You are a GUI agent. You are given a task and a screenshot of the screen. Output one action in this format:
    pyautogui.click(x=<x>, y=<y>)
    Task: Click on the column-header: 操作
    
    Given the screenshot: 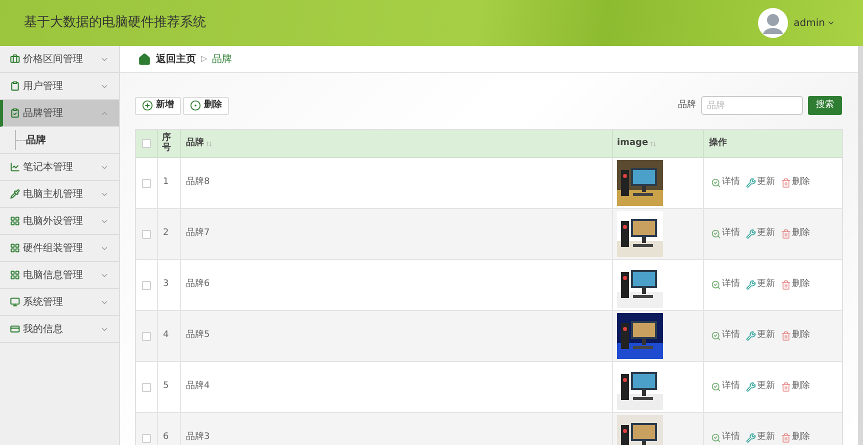 What is the action you would take?
    pyautogui.click(x=718, y=143)
    